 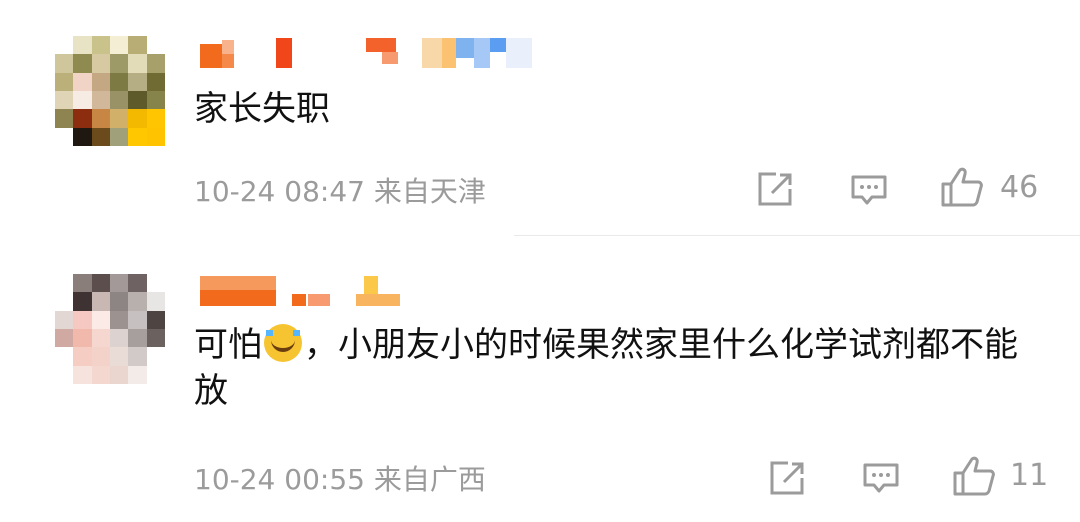 What do you see at coordinates (279, 479) in the screenshot?
I see `comment-time: 10-24 00:55` at bounding box center [279, 479].